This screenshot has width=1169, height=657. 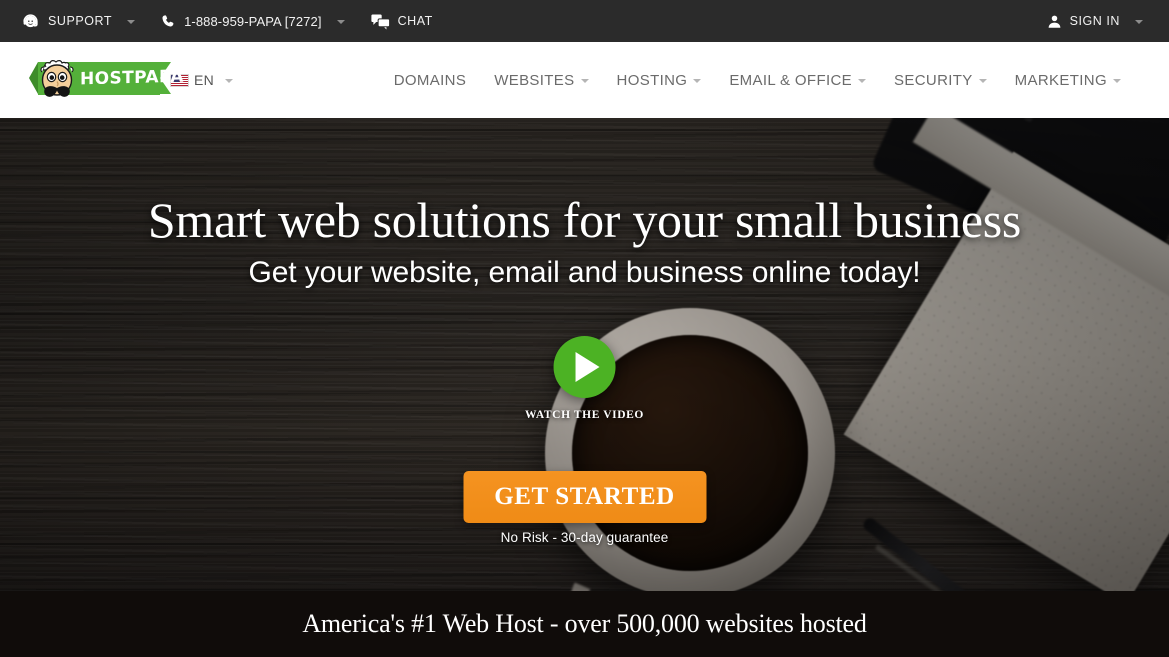 I want to click on user-icon, so click(x=1054, y=21).